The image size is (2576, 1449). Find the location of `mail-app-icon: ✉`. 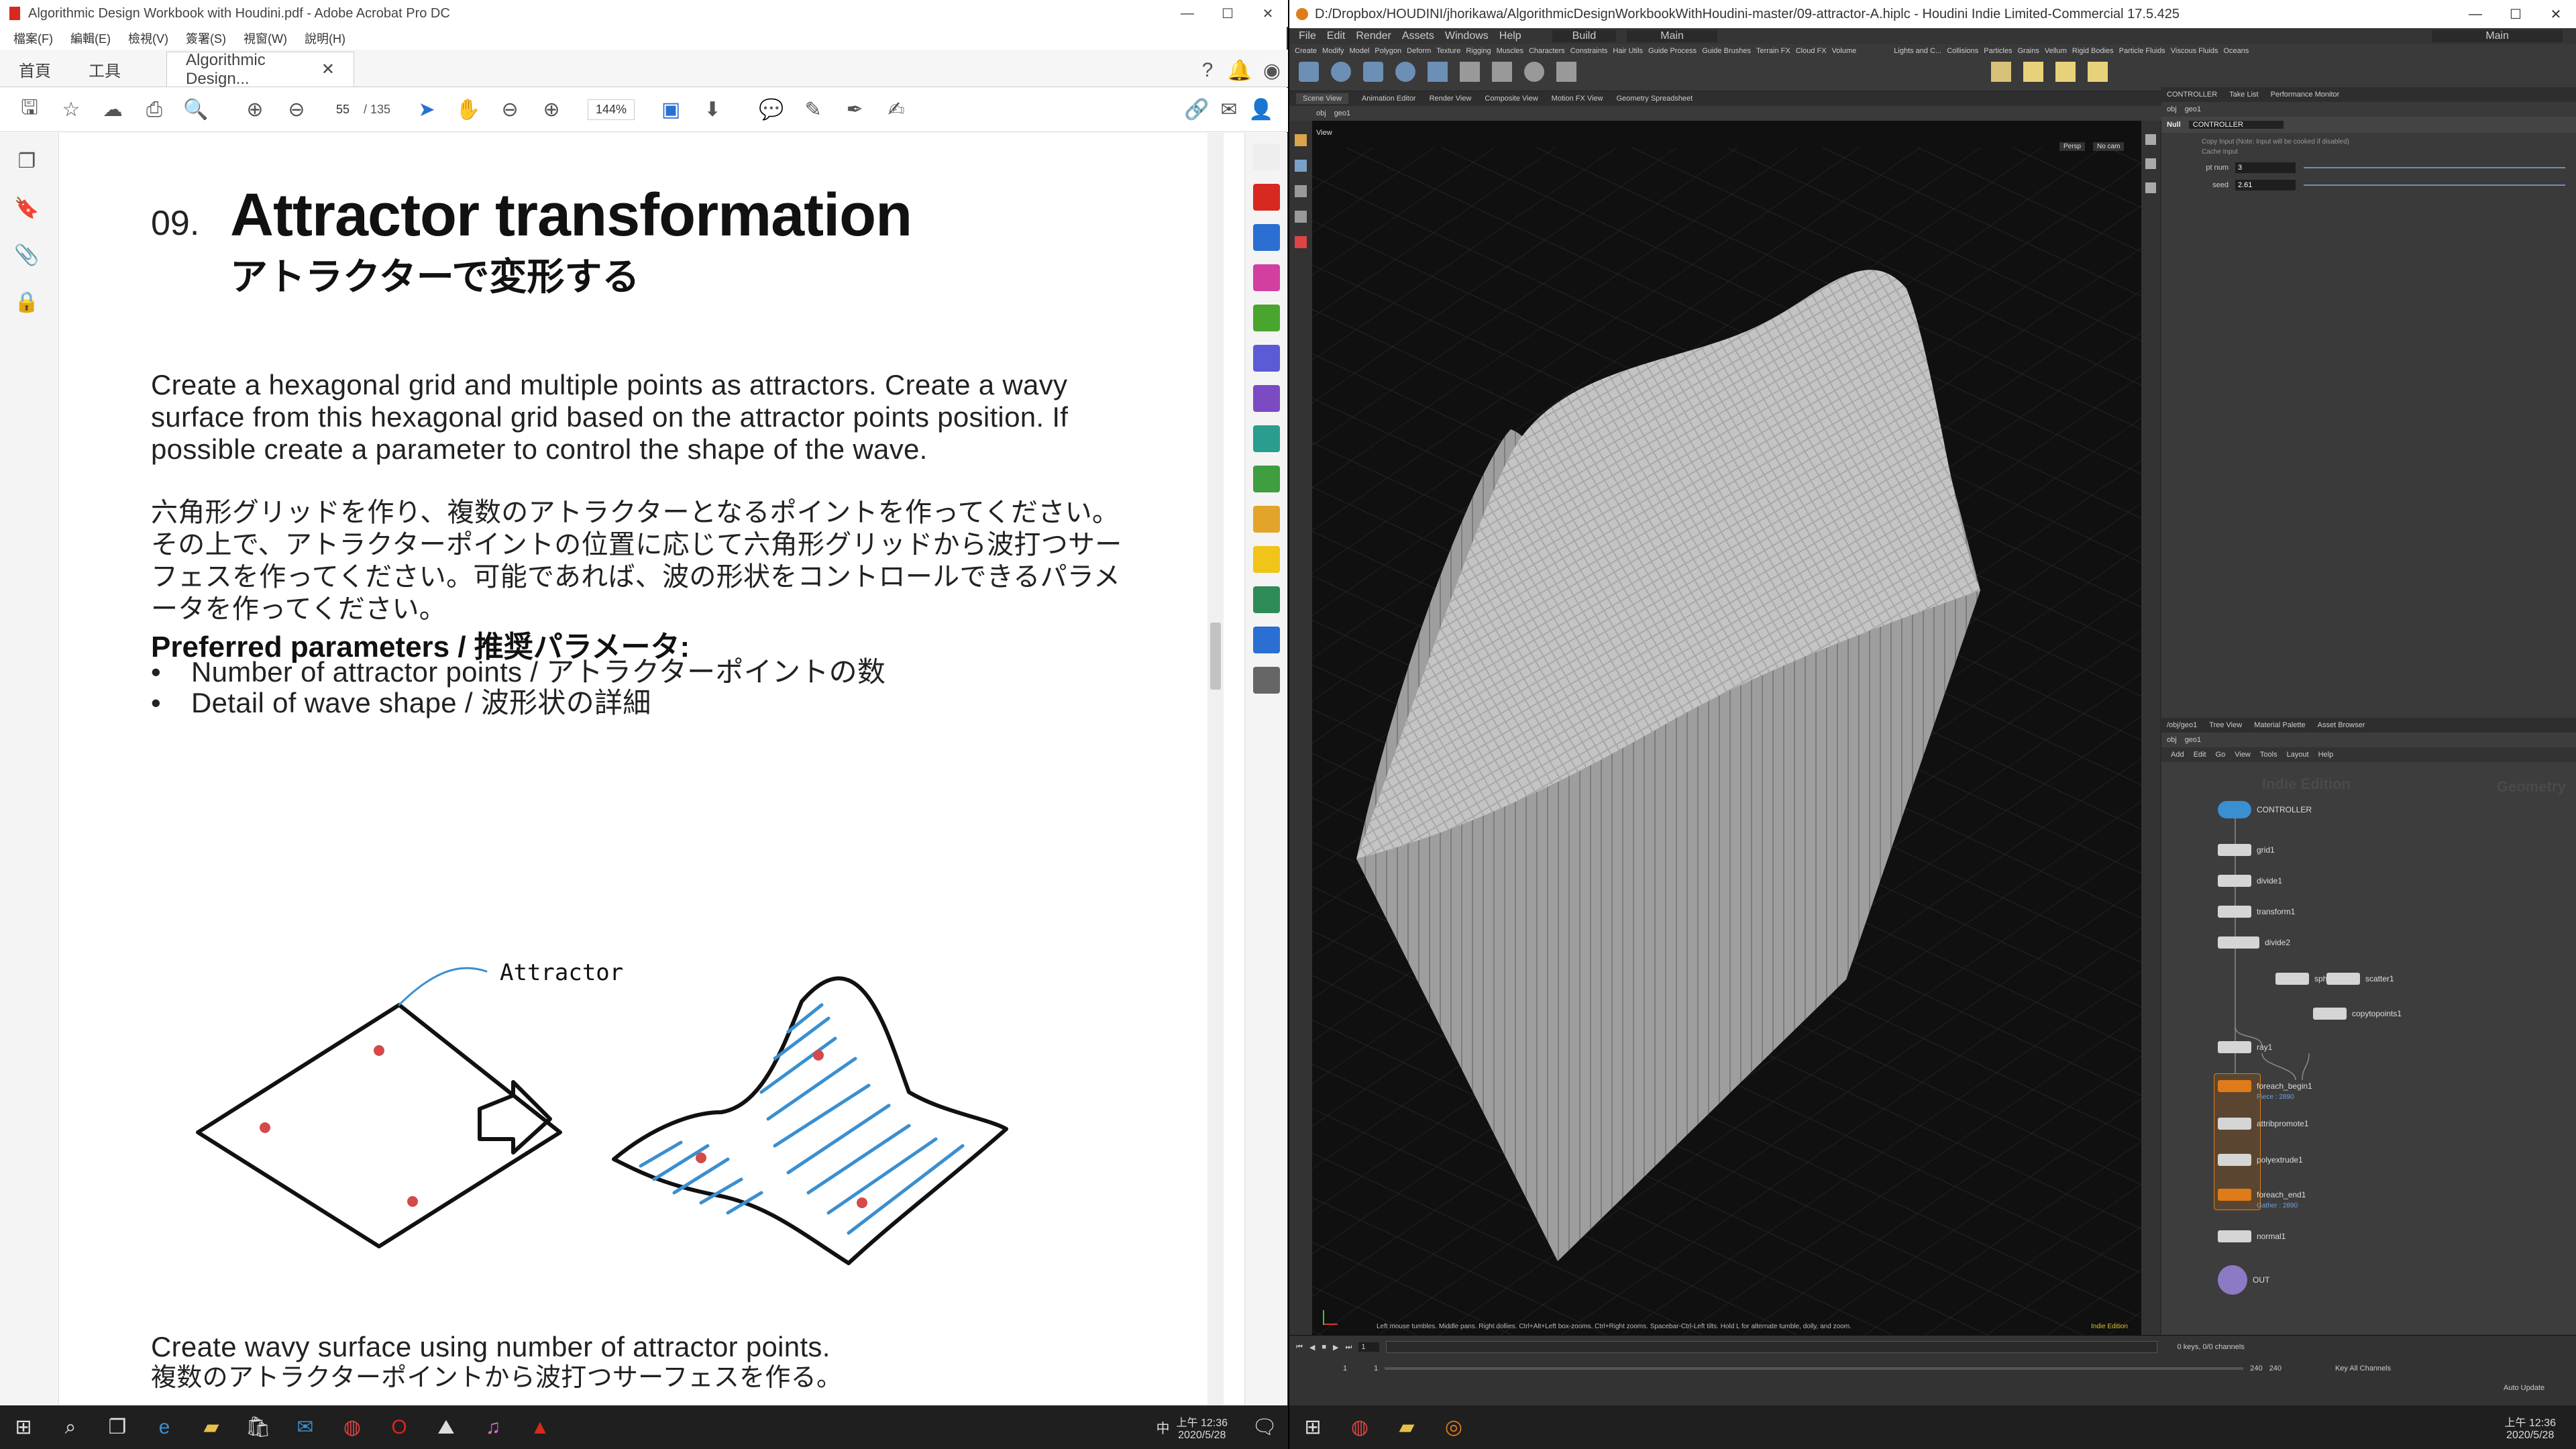

mail-app-icon: ✉ is located at coordinates (305, 1427).